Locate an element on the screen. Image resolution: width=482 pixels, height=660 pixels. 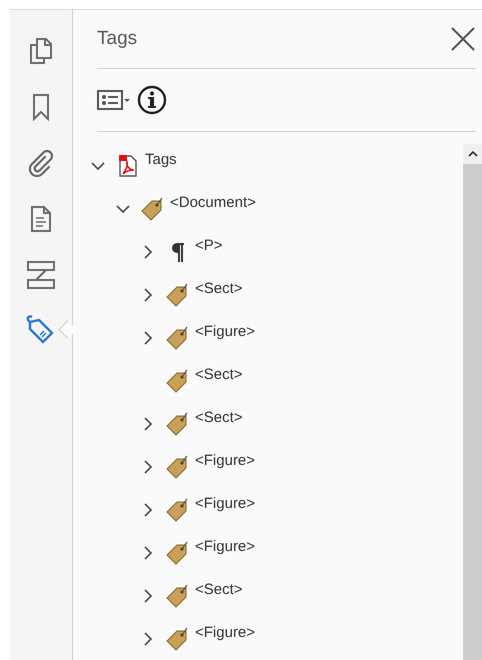
scroll-up-button is located at coordinates (472, 154).